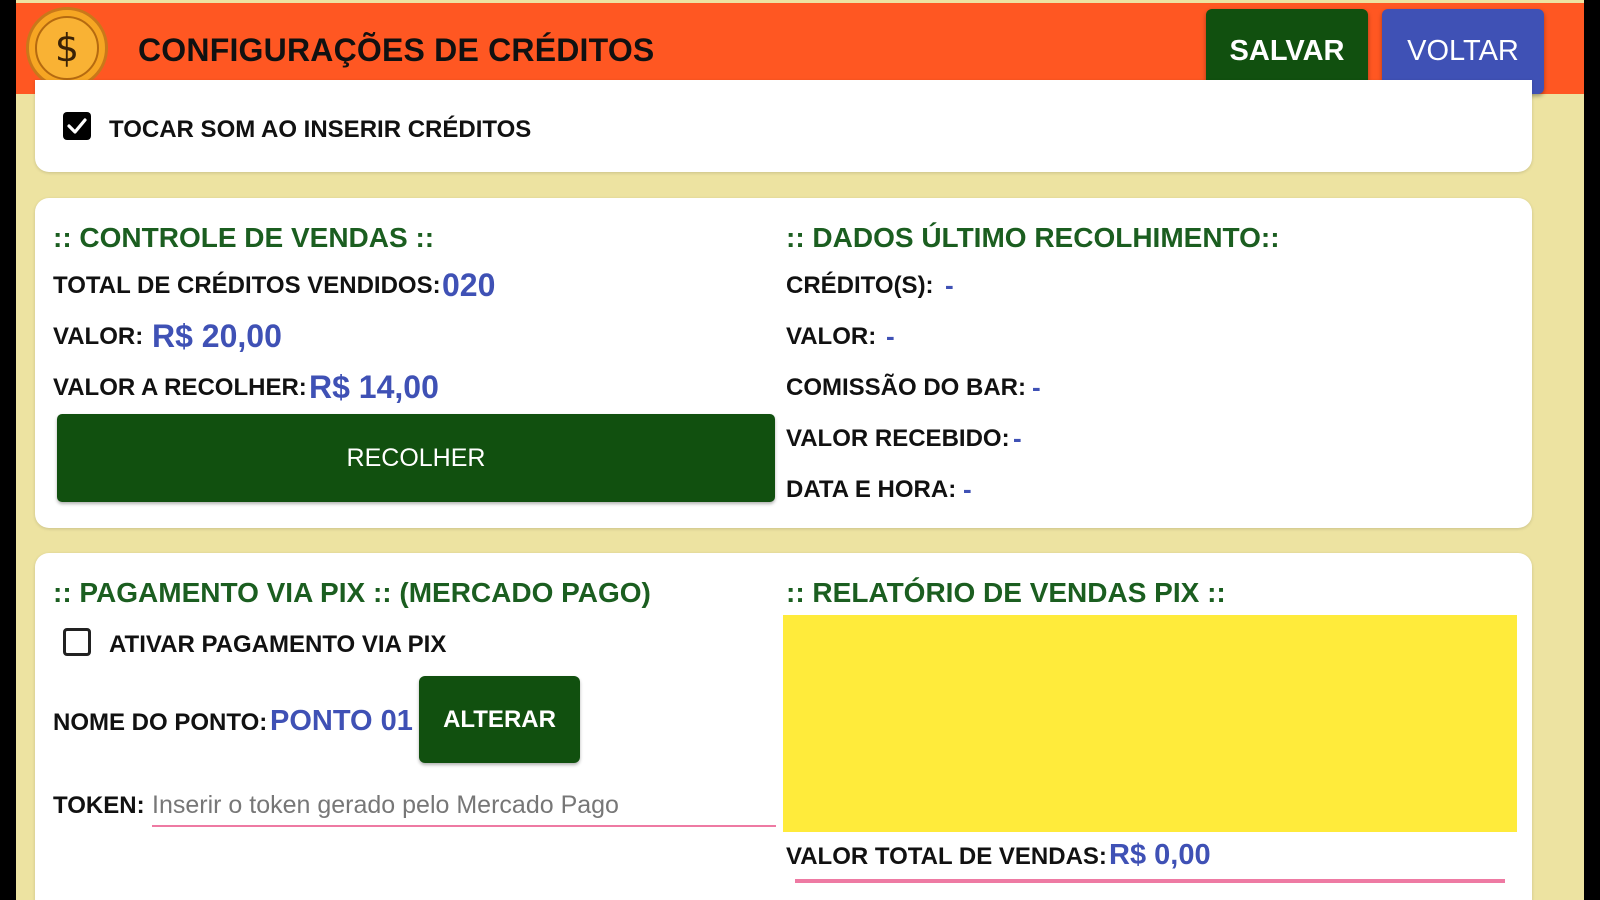 The width and height of the screenshot is (1600, 900). I want to click on bar-commission-label: COMISSÃO DO BAR:, so click(906, 387).